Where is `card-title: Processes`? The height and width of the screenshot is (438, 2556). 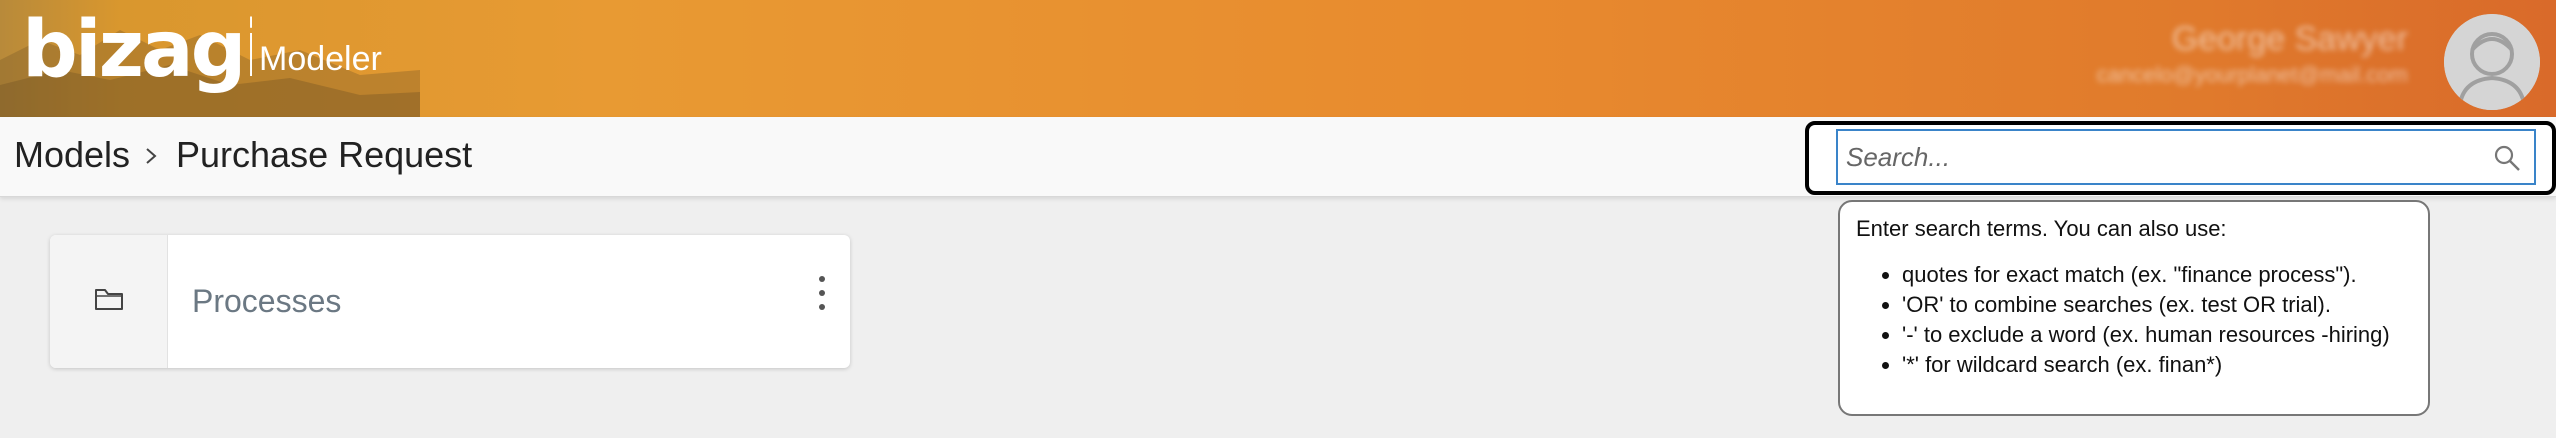 card-title: Processes is located at coordinates (266, 301).